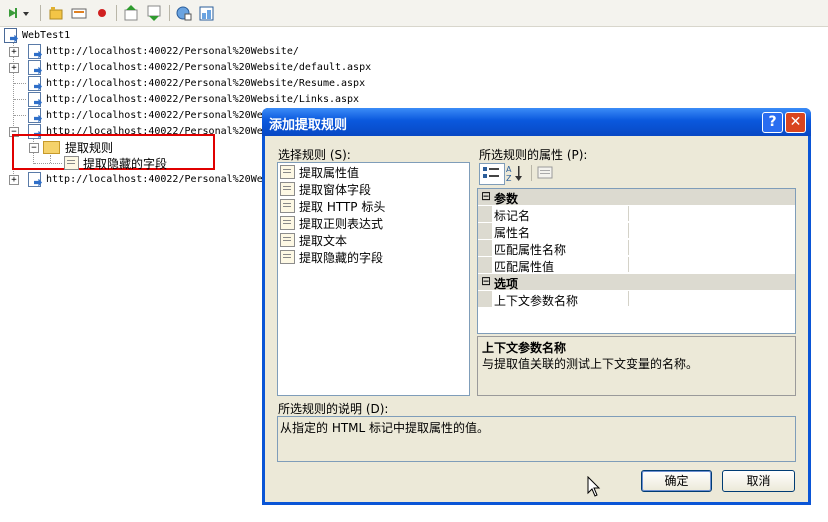 The height and width of the screenshot is (522, 828). I want to click on property-help-panel: 上下文参数名称 与提取值关联的测试上下文变量的名称。, so click(636, 366).